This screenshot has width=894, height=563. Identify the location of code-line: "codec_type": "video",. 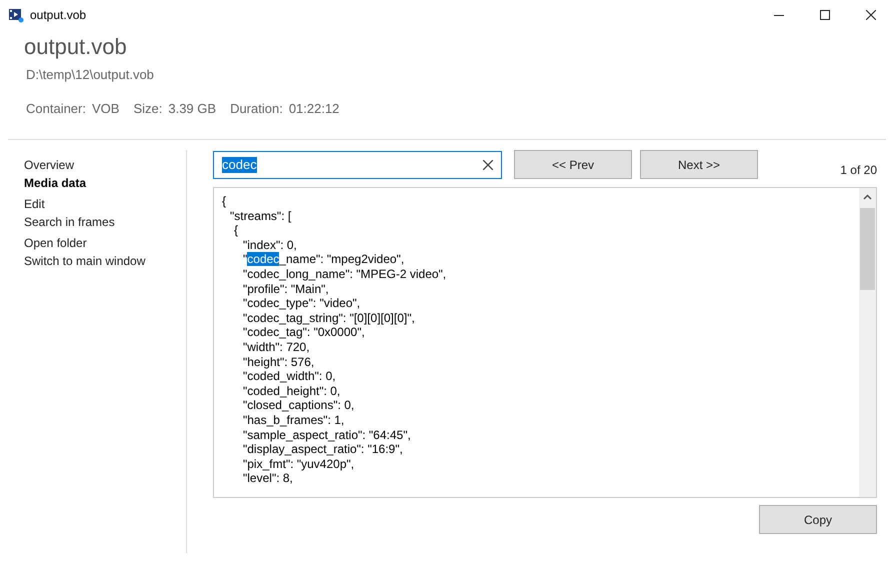
(302, 303).